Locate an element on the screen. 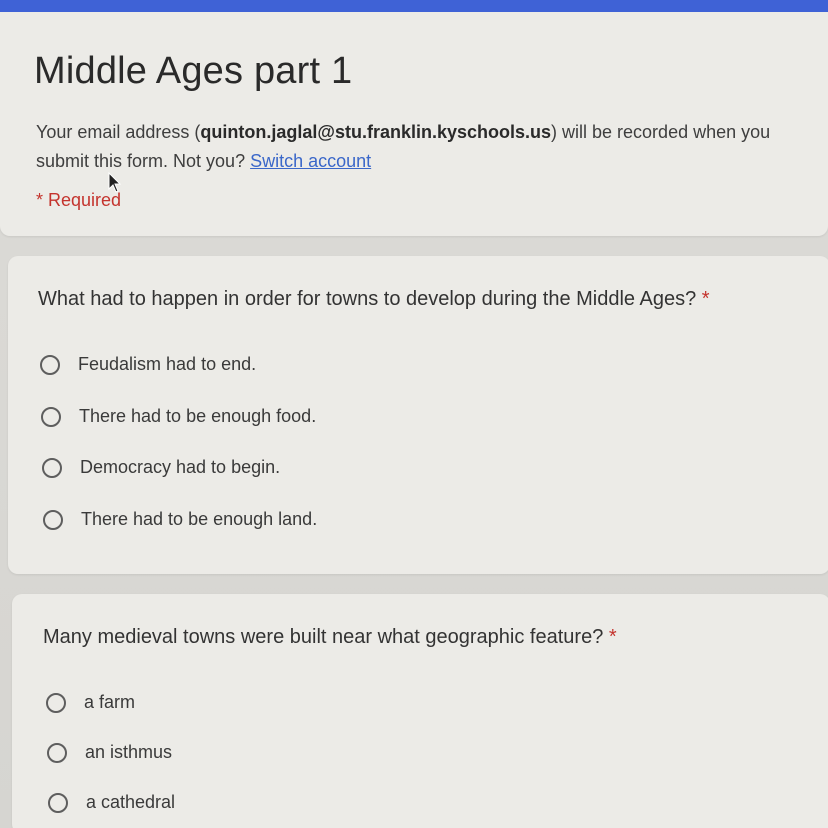 The image size is (828, 828). option-label: a cathedral is located at coordinates (131, 802).